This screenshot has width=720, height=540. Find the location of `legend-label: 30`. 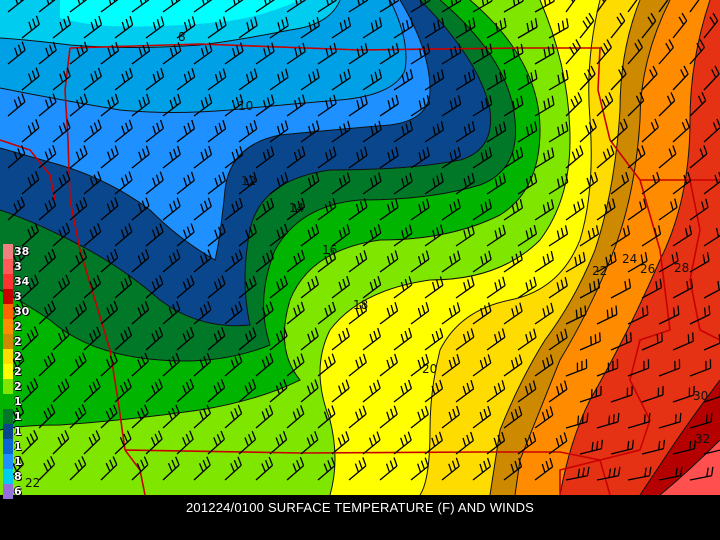

legend-label: 30 is located at coordinates (22, 311).